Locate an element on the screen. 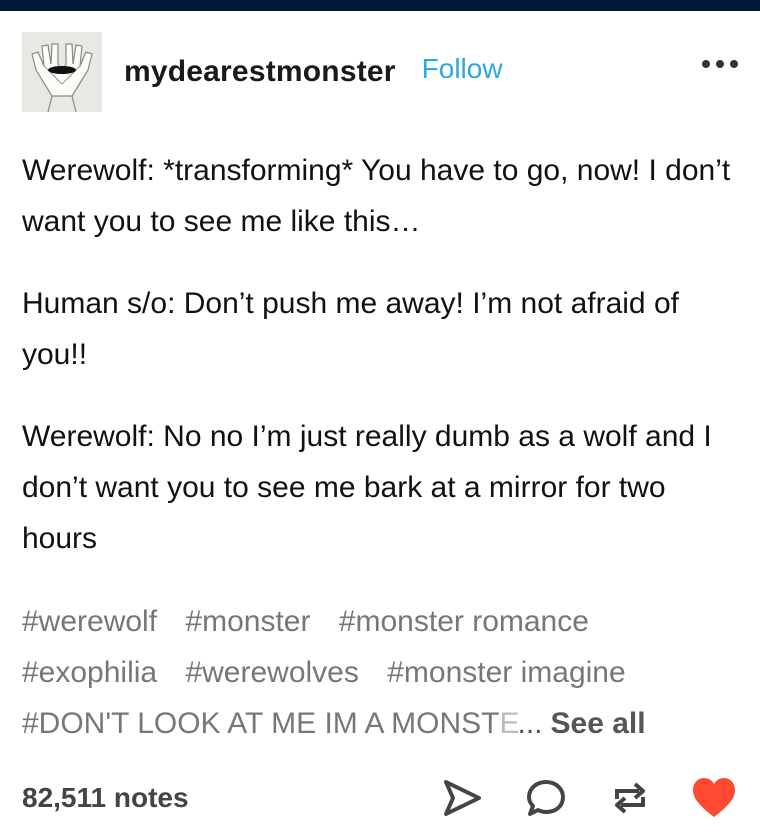 The width and height of the screenshot is (760, 840). tag-link: #monster is located at coordinates (247, 621).